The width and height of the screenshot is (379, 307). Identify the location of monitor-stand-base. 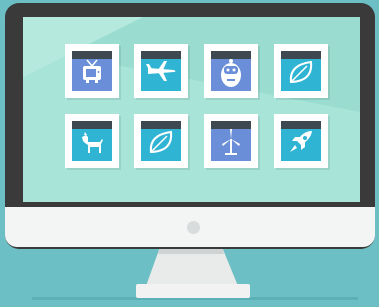
(193, 291).